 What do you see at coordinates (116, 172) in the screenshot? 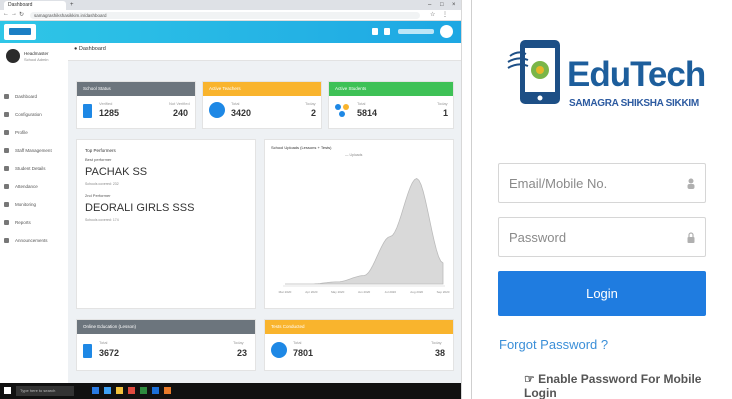
I see `first-performer-school: PACHAK SS` at bounding box center [116, 172].